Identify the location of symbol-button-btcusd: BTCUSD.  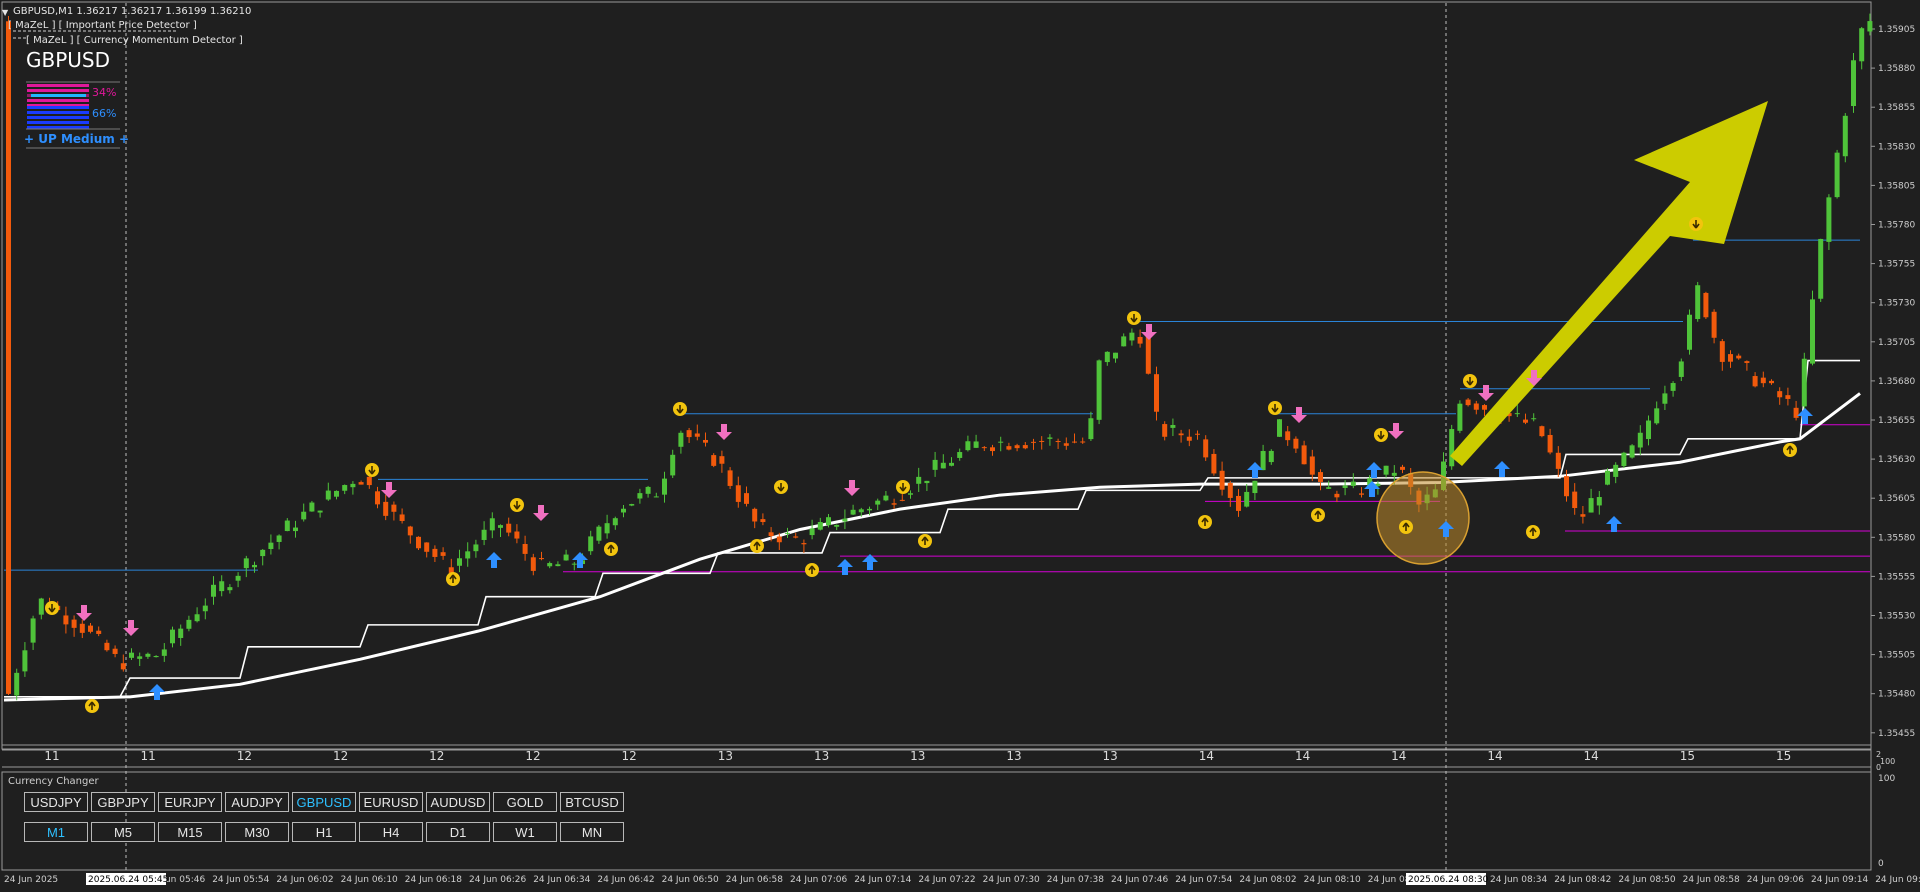
(592, 802).